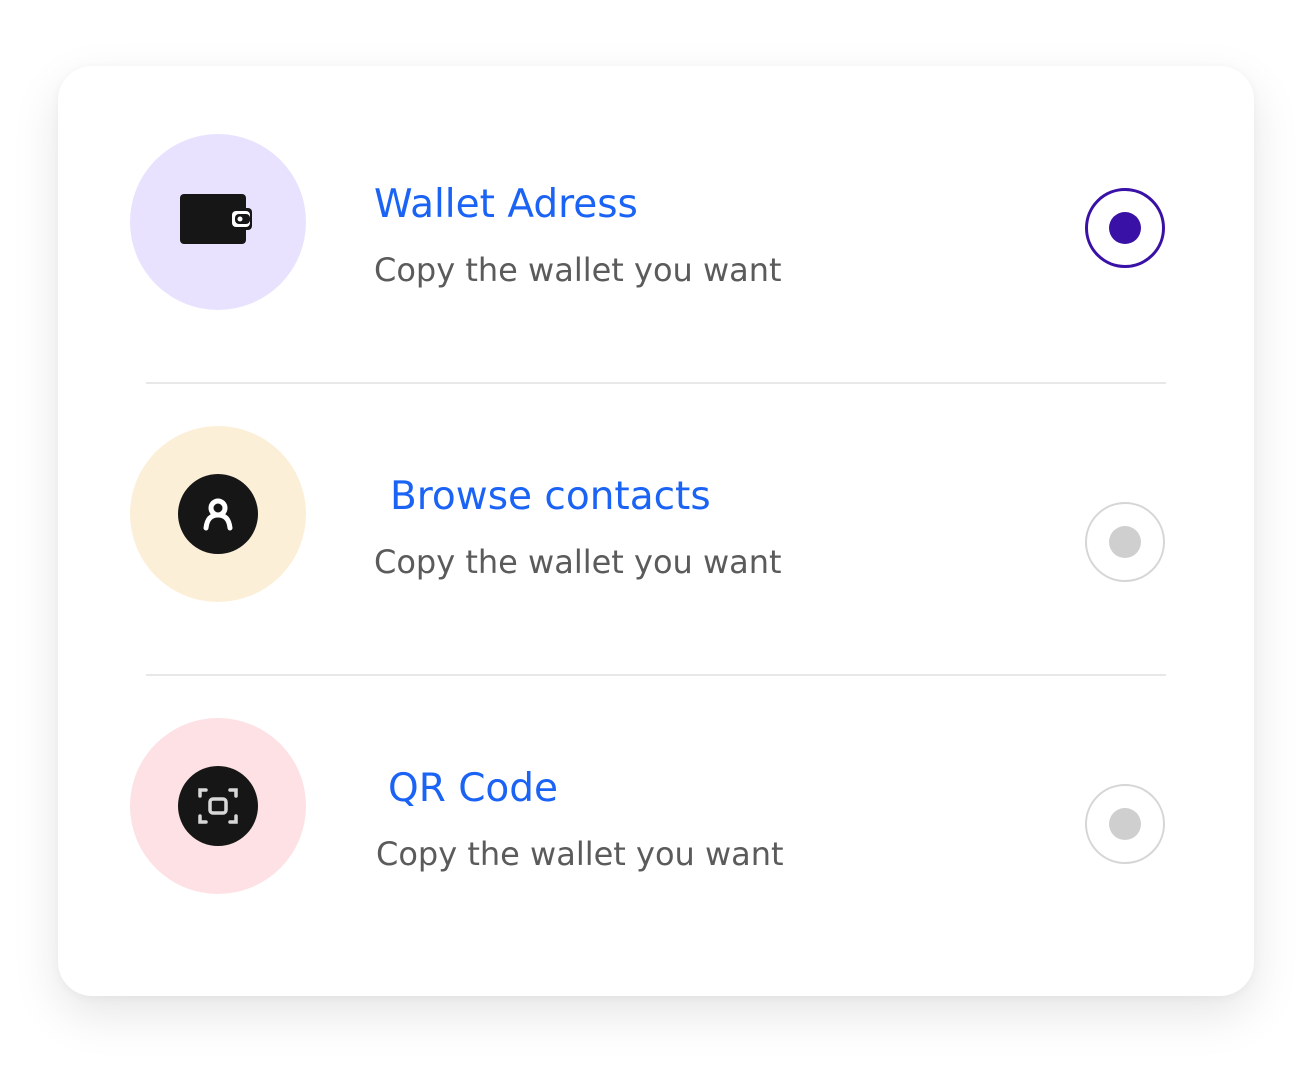 The width and height of the screenshot is (1312, 1092). I want to click on qr-scan-icon, so click(218, 806).